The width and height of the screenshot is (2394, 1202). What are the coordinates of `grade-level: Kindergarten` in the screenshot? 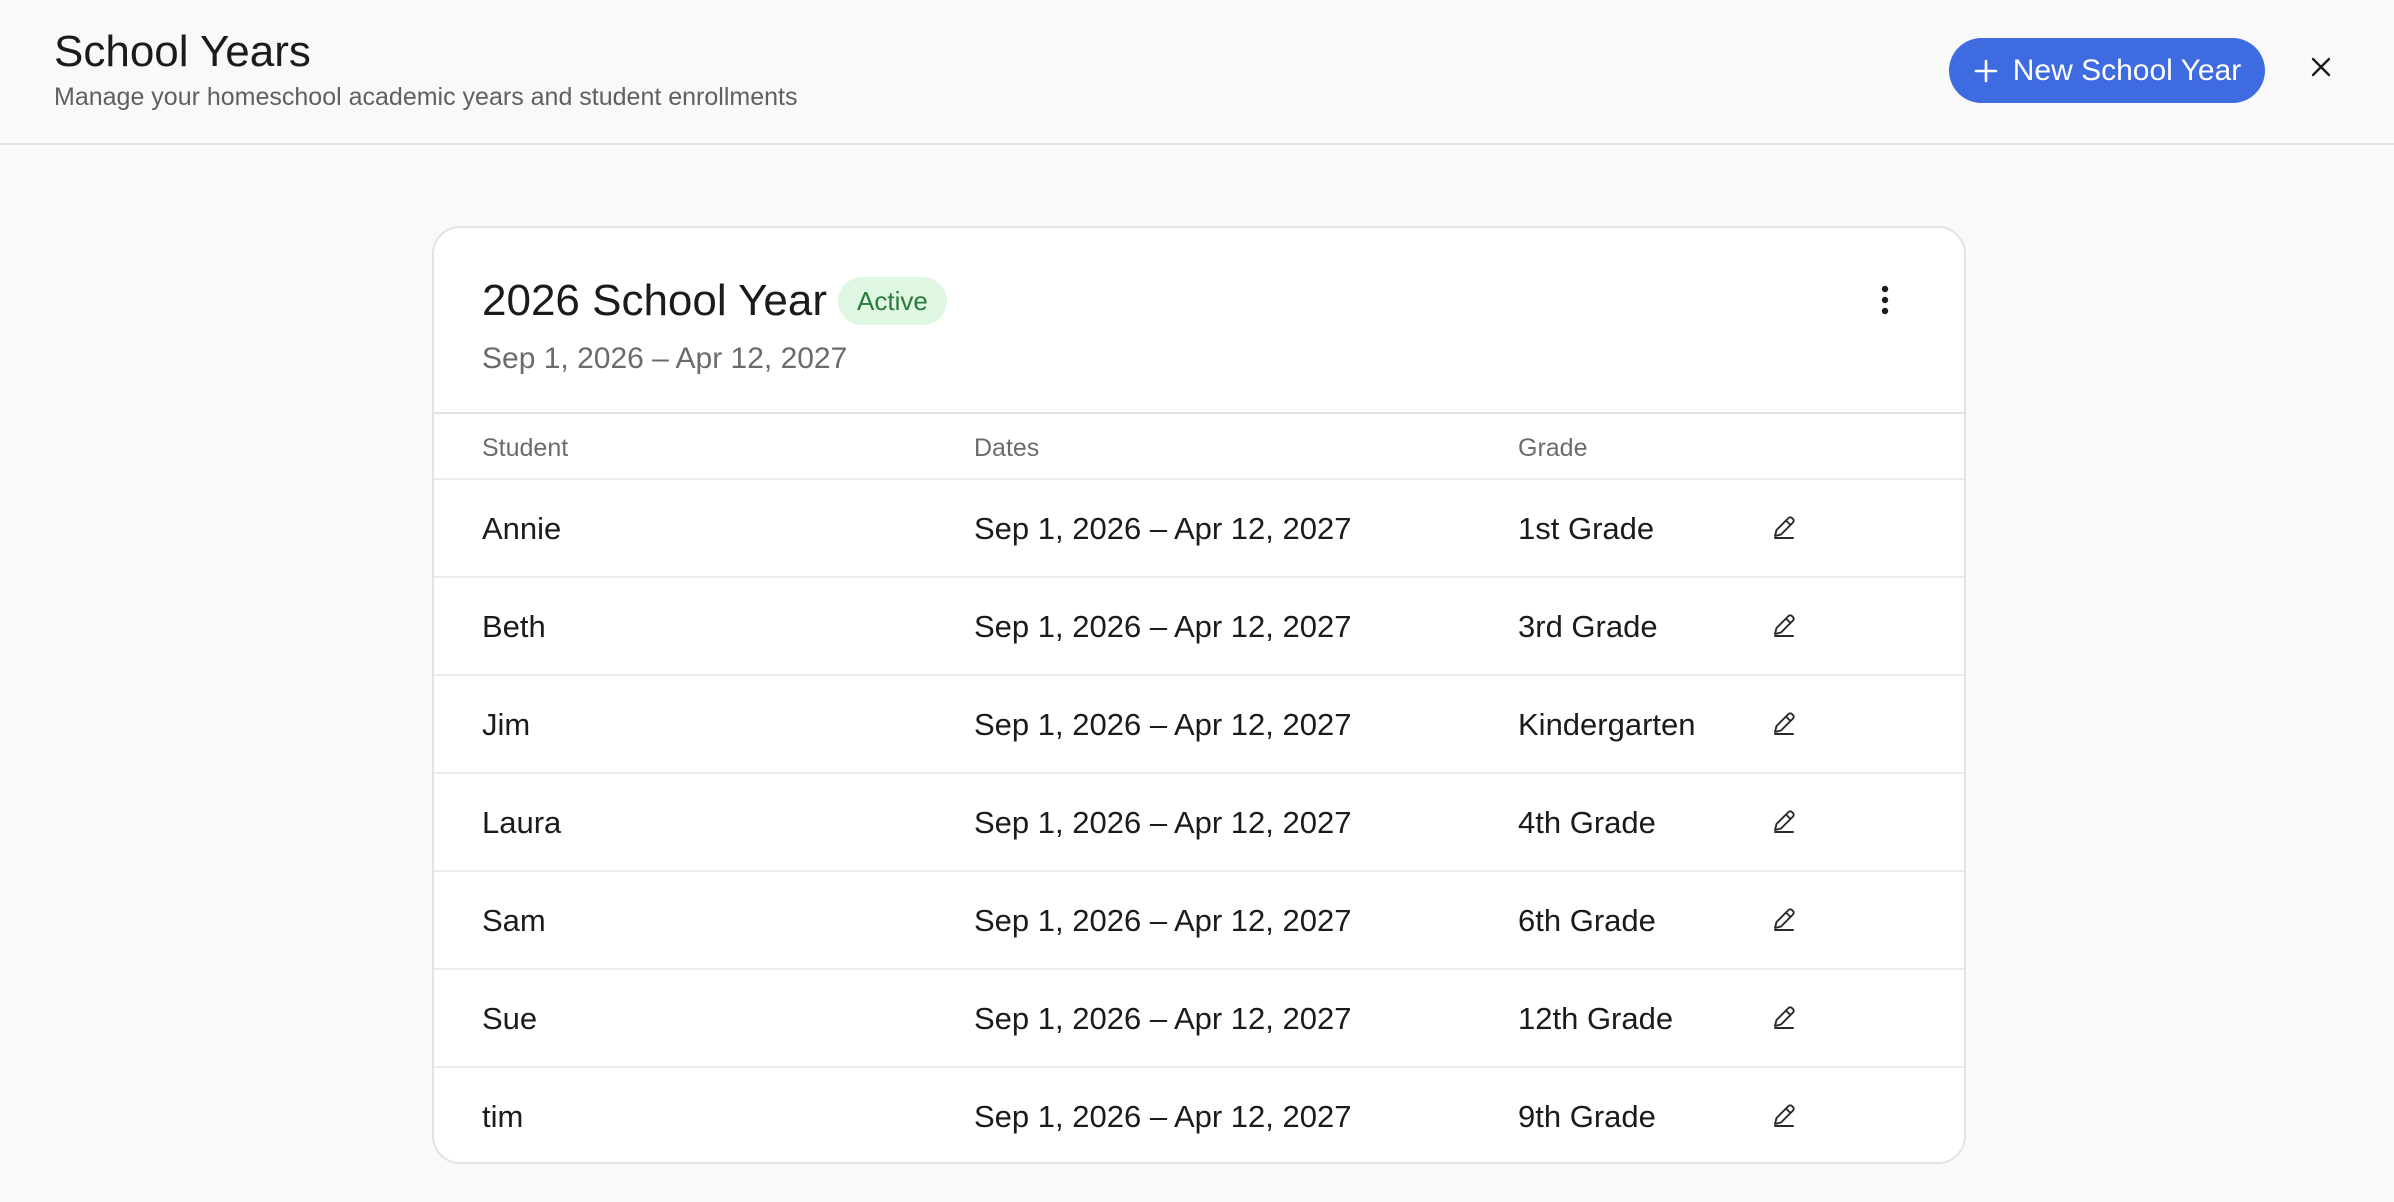 It's located at (1607, 724).